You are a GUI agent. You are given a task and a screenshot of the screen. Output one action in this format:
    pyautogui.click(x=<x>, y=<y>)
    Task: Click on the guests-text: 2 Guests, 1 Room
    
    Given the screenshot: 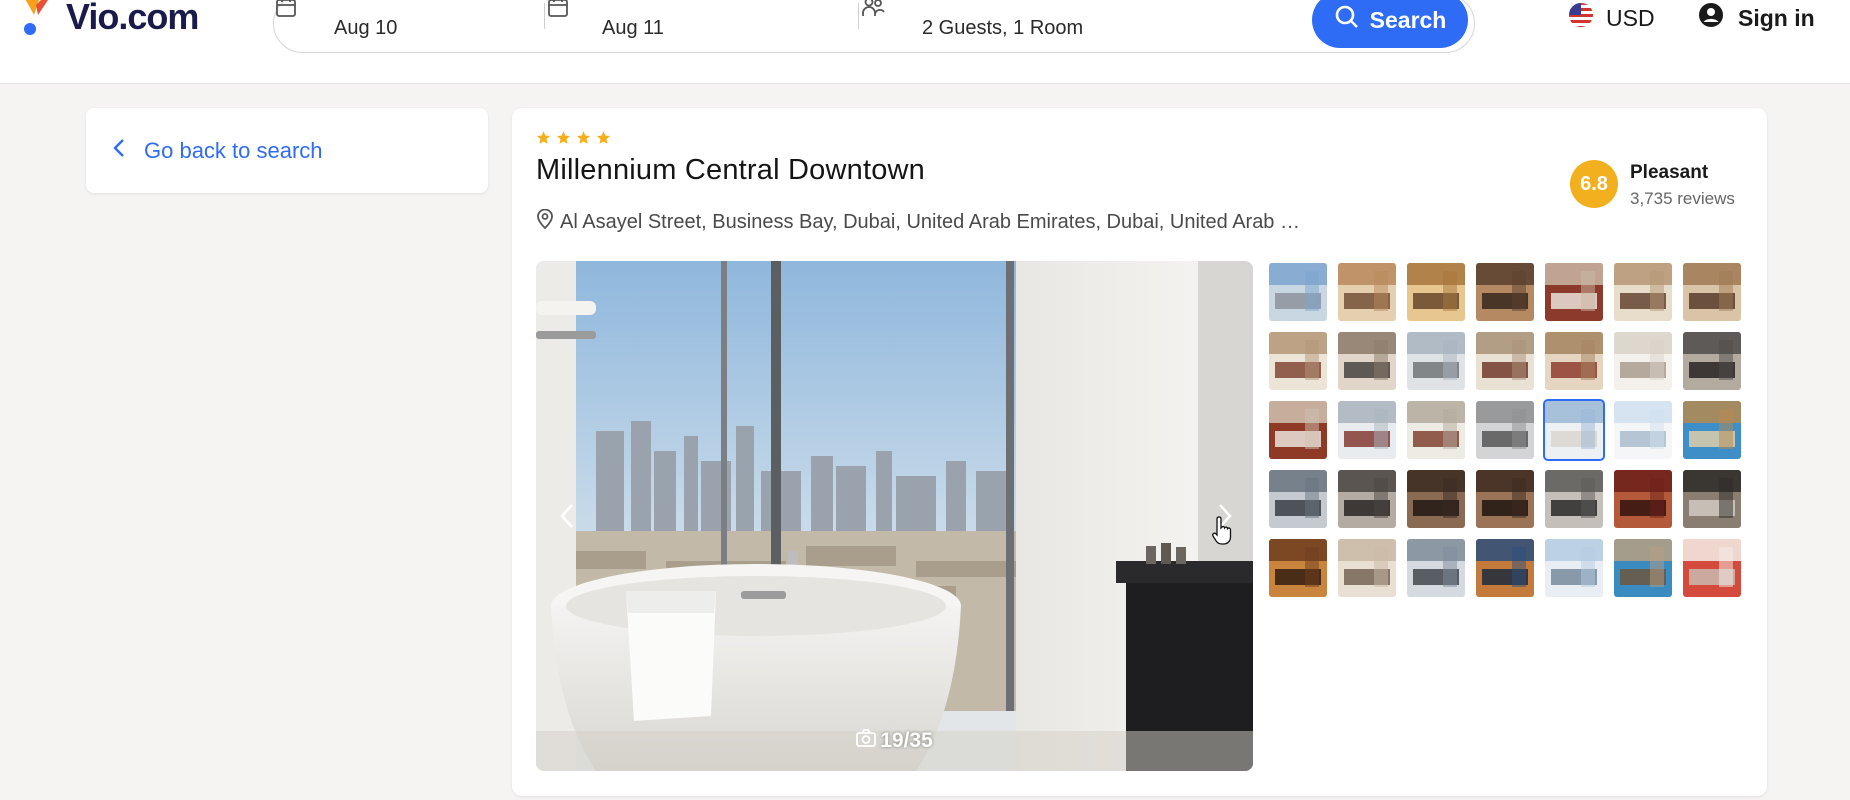 What is the action you would take?
    pyautogui.click(x=1003, y=28)
    